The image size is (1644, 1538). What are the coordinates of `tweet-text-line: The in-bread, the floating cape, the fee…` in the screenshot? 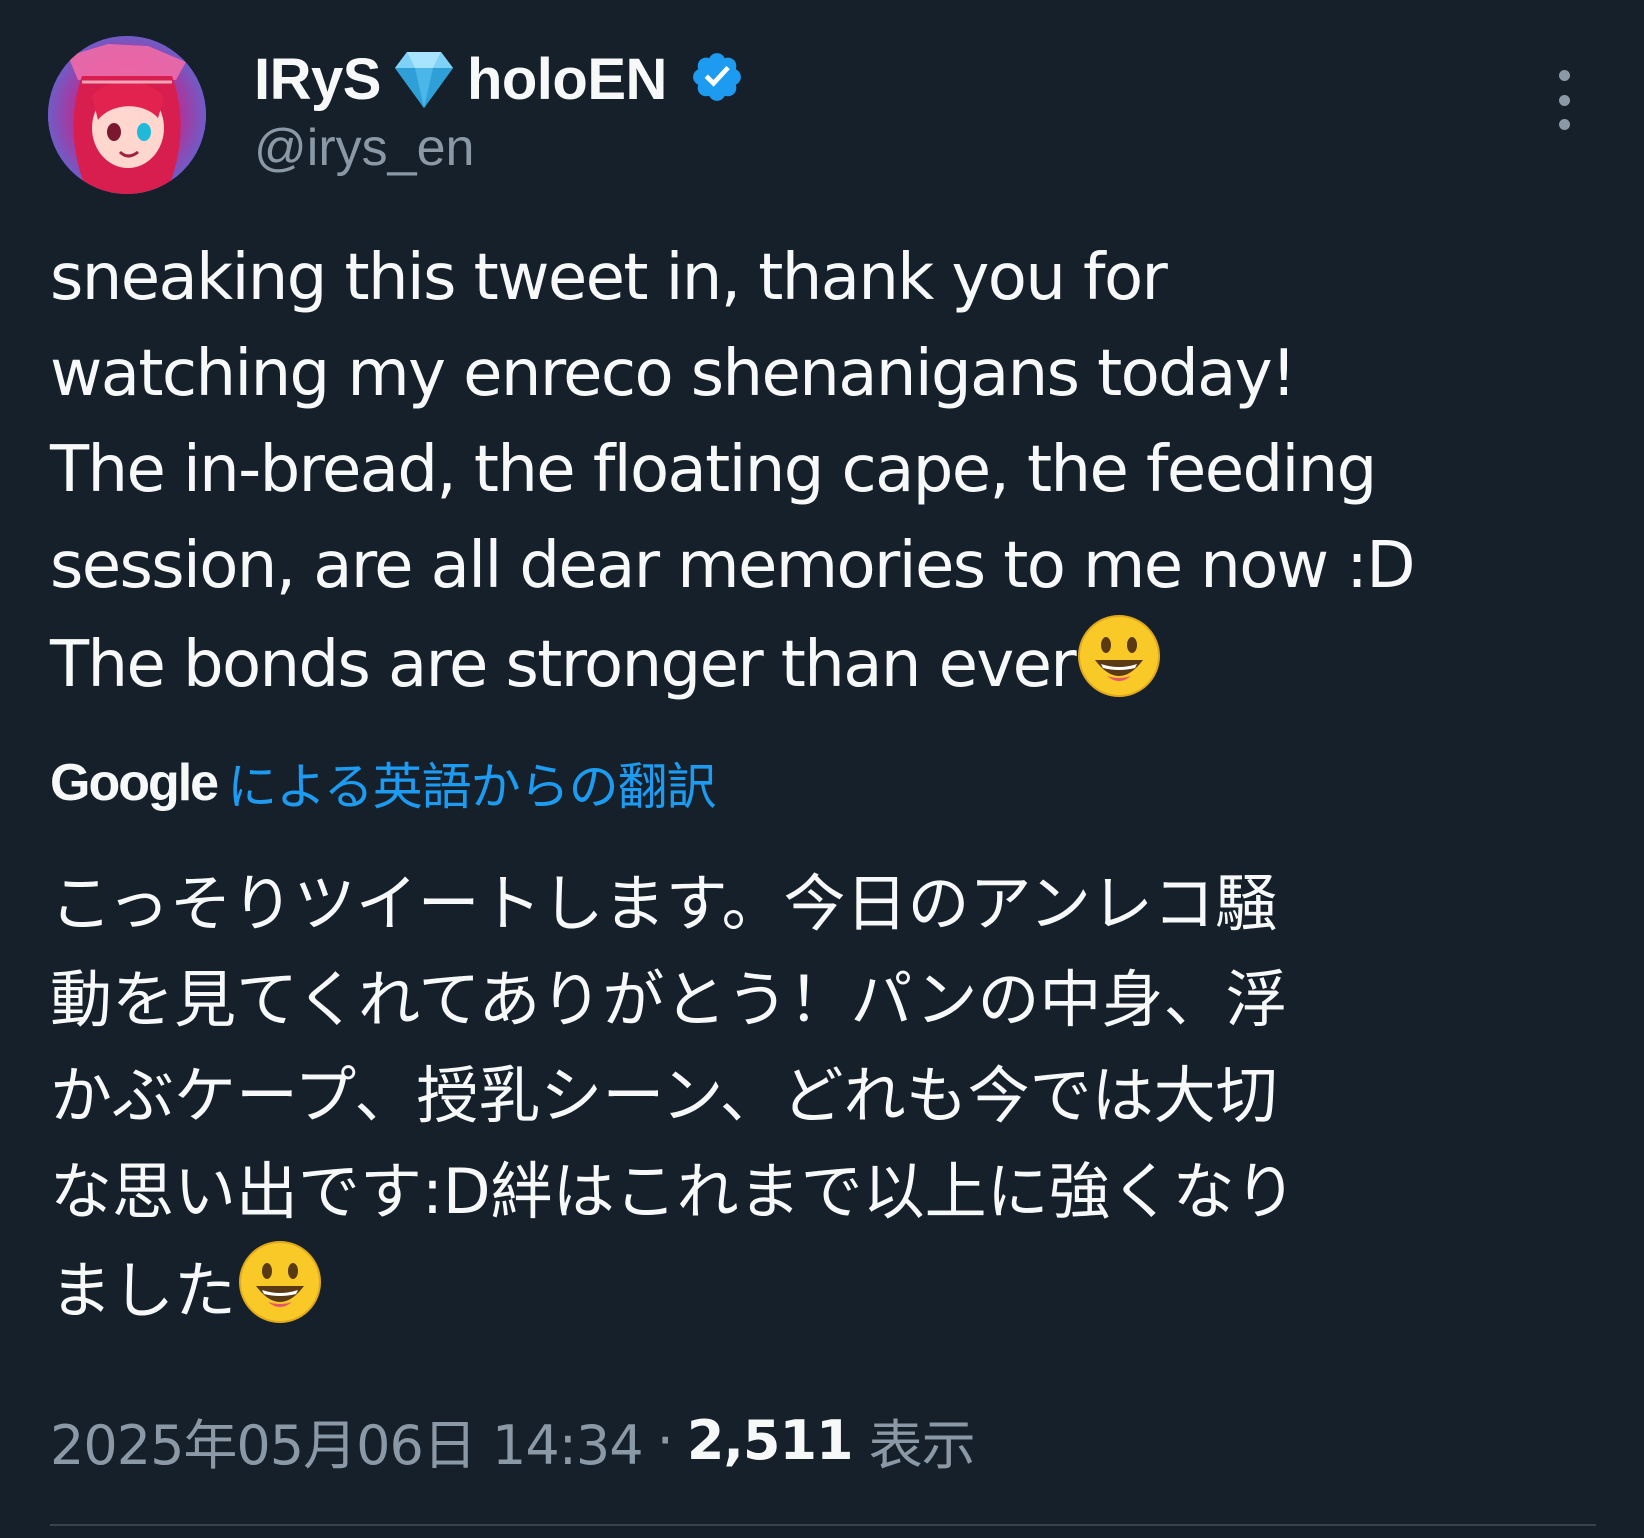 It's located at (713, 470).